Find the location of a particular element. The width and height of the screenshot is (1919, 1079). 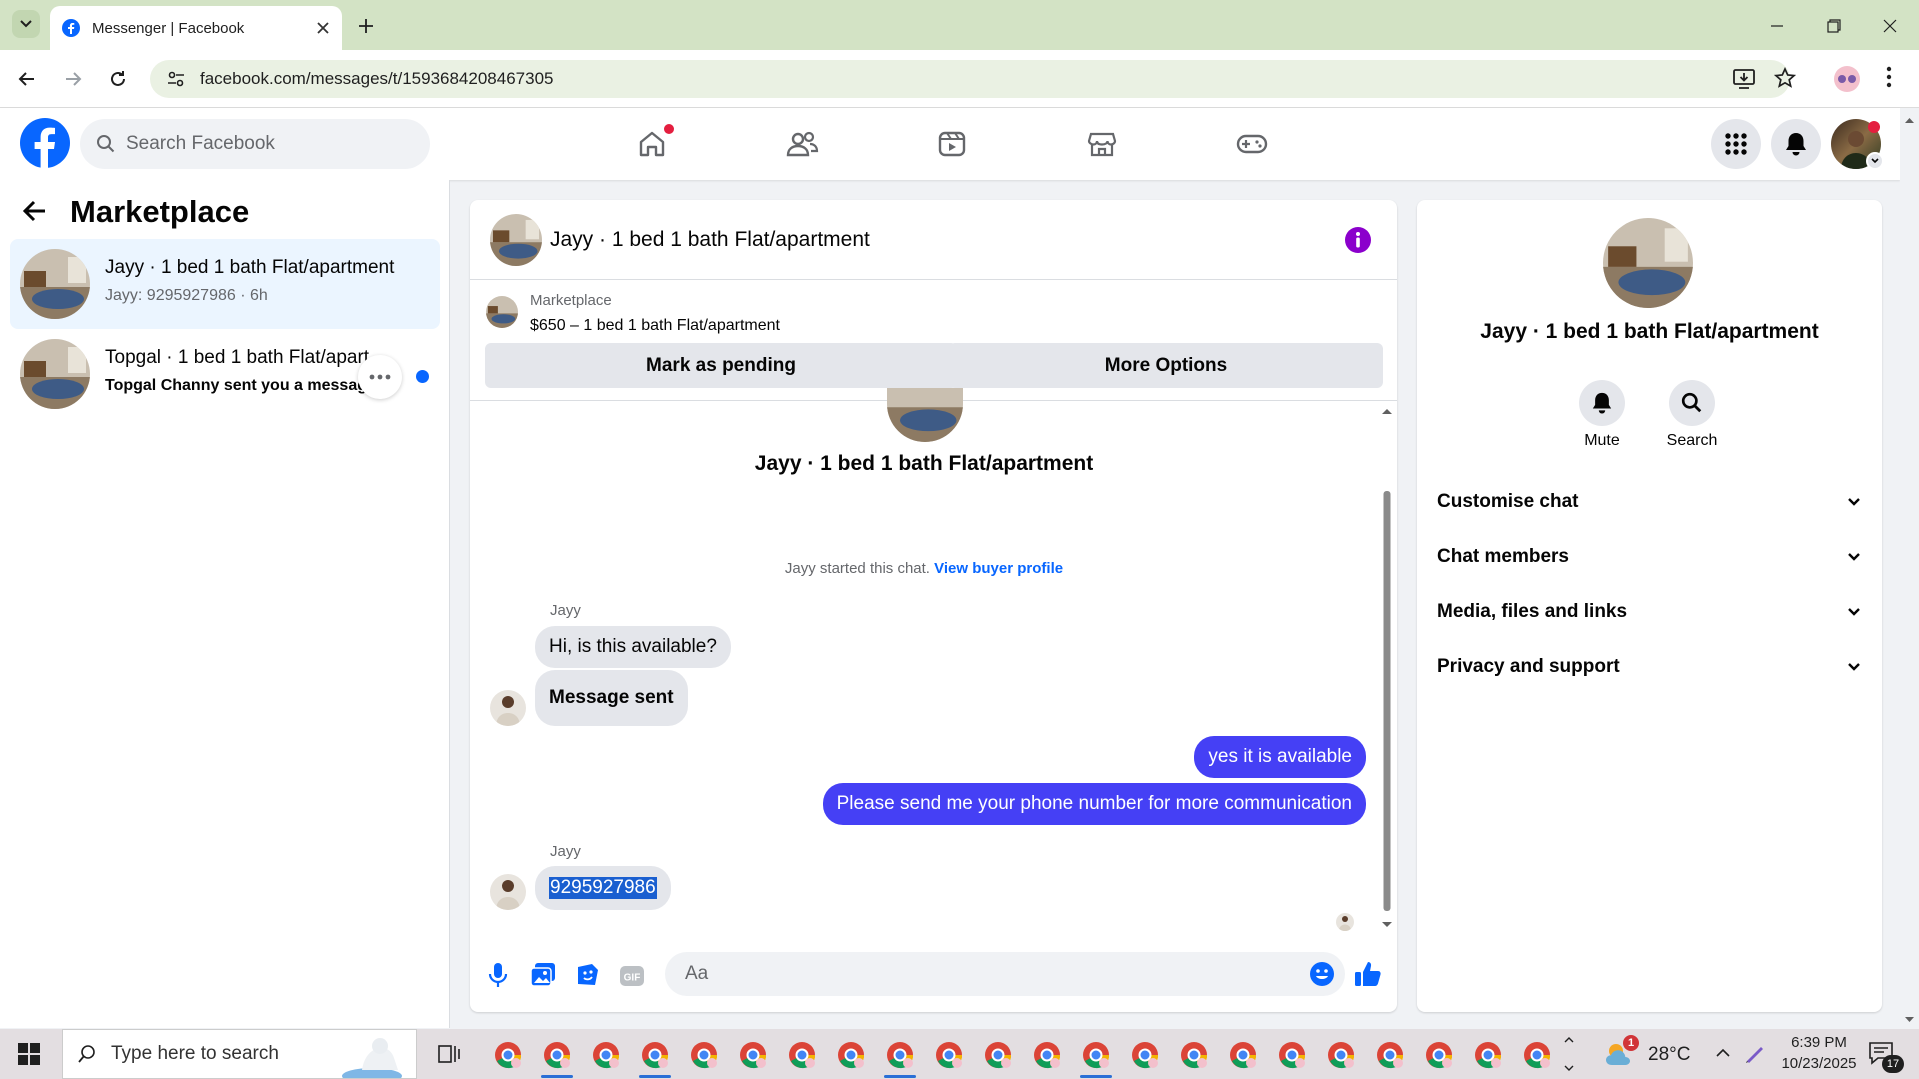

more-vertical-icon is located at coordinates (1889, 77).